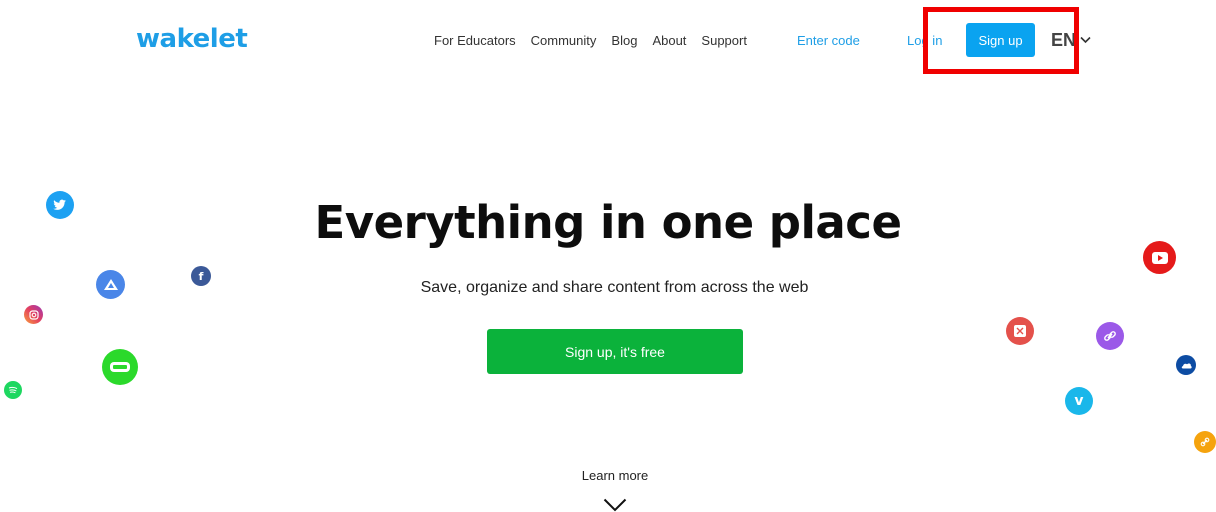 Image resolution: width=1216 pixels, height=512 pixels. I want to click on orange-link-icon, so click(1205, 442).